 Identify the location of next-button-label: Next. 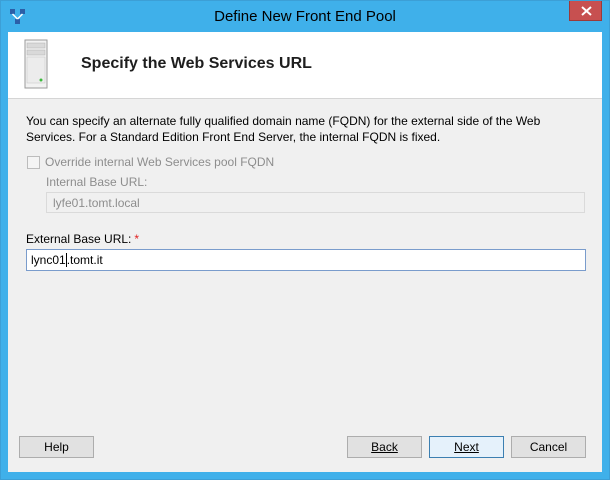
(466, 447).